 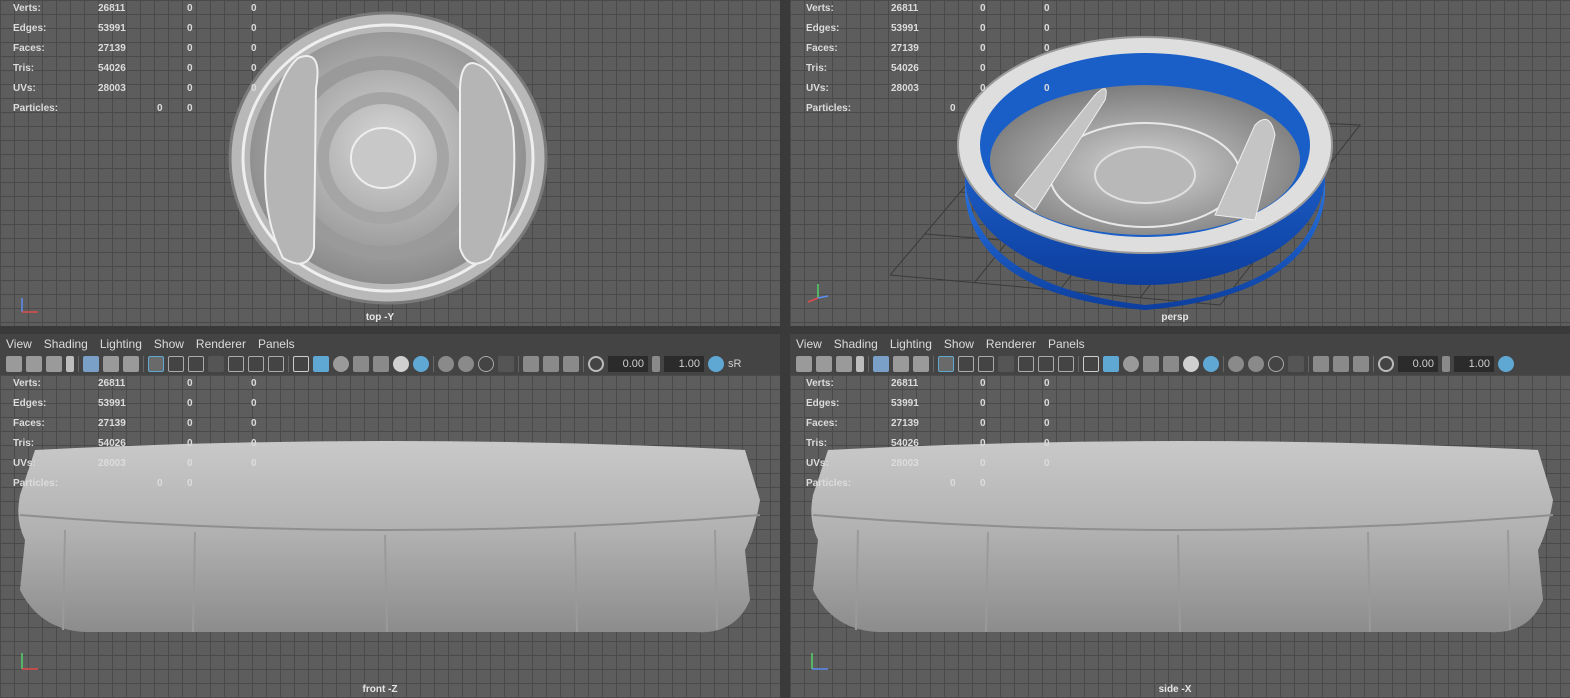 What do you see at coordinates (1147, 167) in the screenshot?
I see `pool-persp-mesh` at bounding box center [1147, 167].